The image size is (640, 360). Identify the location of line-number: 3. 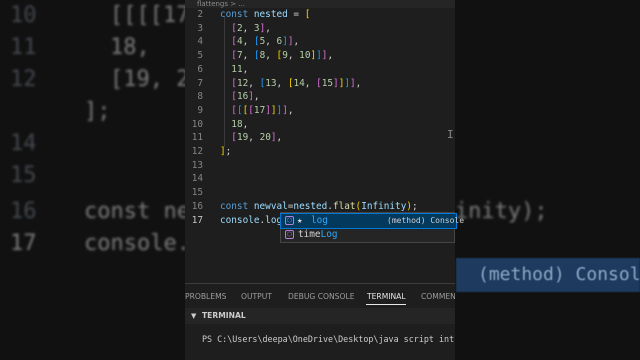
(200, 28).